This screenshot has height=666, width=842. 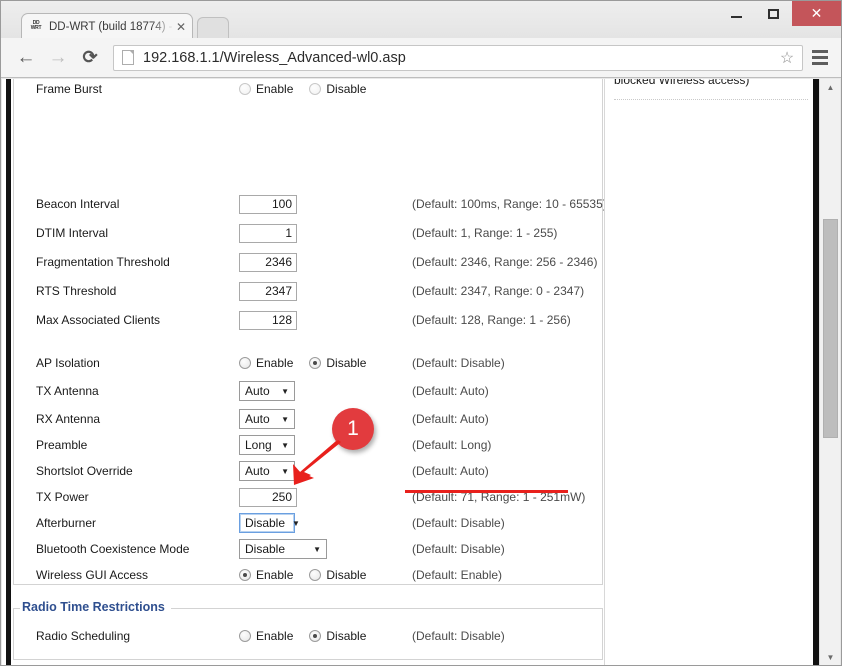 I want to click on max-associated-clients-control, so click(x=268, y=320).